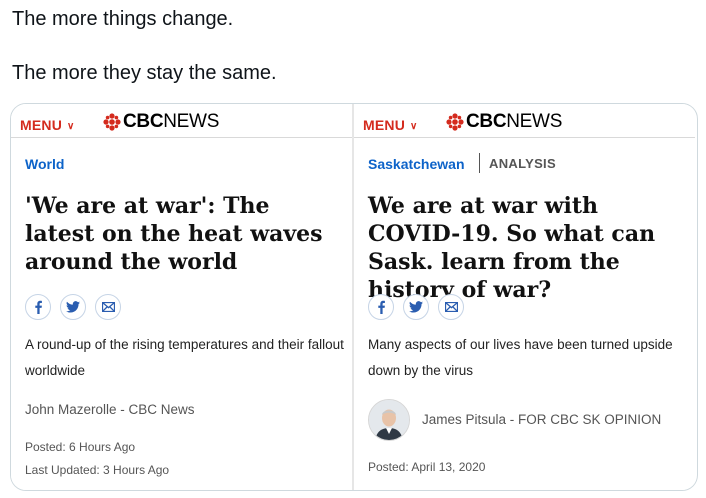 The width and height of the screenshot is (706, 498). What do you see at coordinates (479, 163) in the screenshot?
I see `label-separator` at bounding box center [479, 163].